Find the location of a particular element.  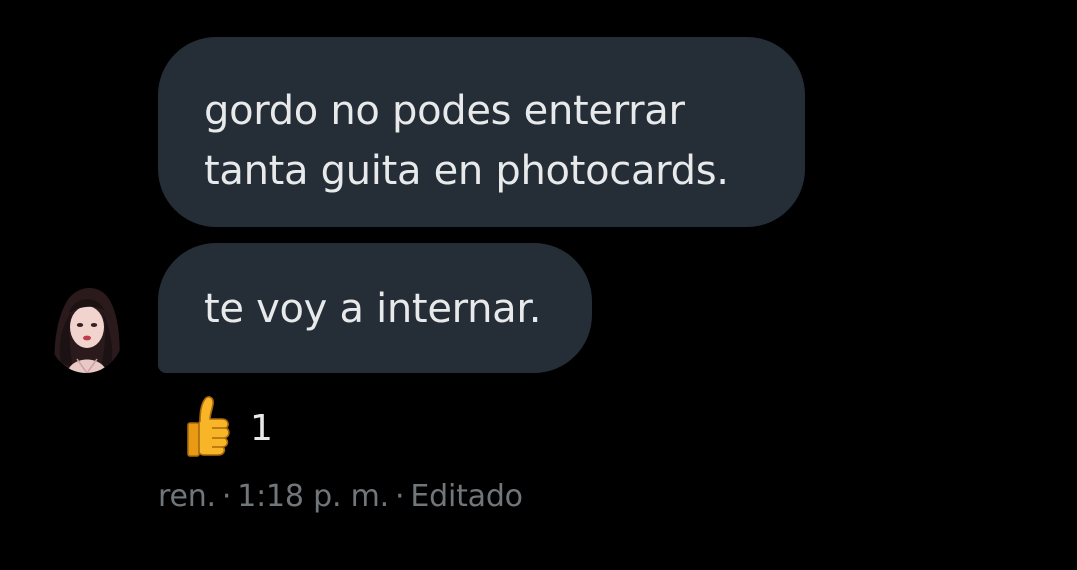

reaction-count: 1 is located at coordinates (261, 428).